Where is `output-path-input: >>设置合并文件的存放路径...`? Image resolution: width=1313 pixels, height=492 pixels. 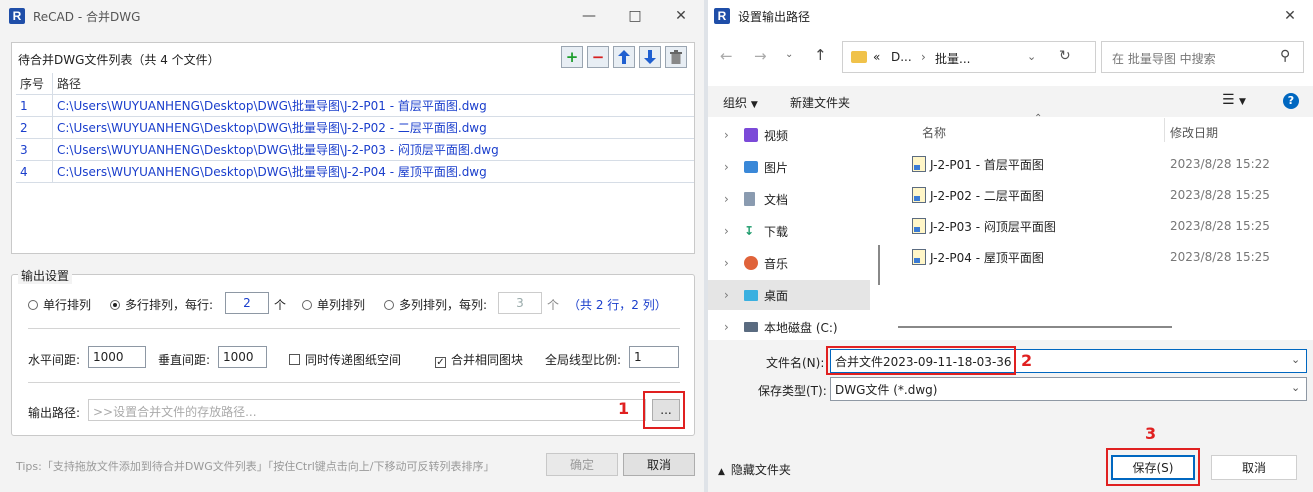 output-path-input: >>设置合并文件的存放路径... is located at coordinates (367, 410).